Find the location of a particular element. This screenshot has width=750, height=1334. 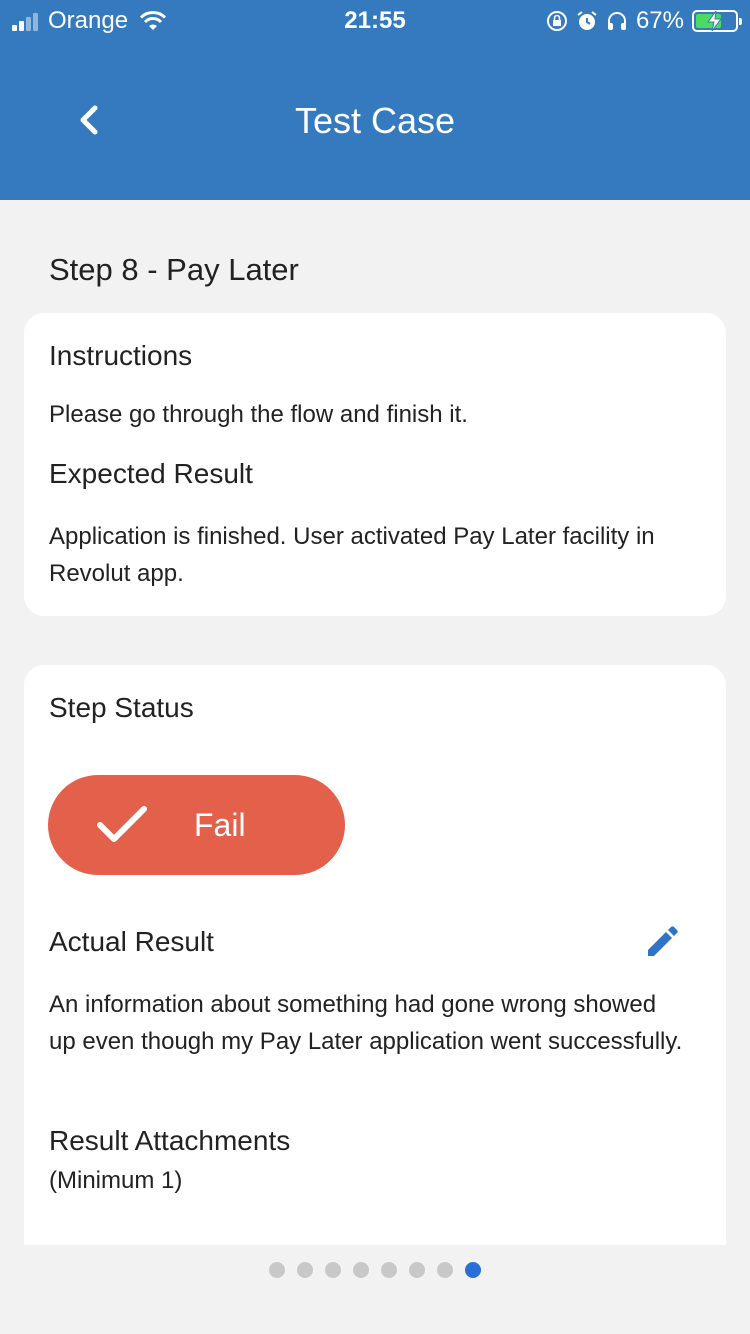

battery-icon is located at coordinates (717, 21).